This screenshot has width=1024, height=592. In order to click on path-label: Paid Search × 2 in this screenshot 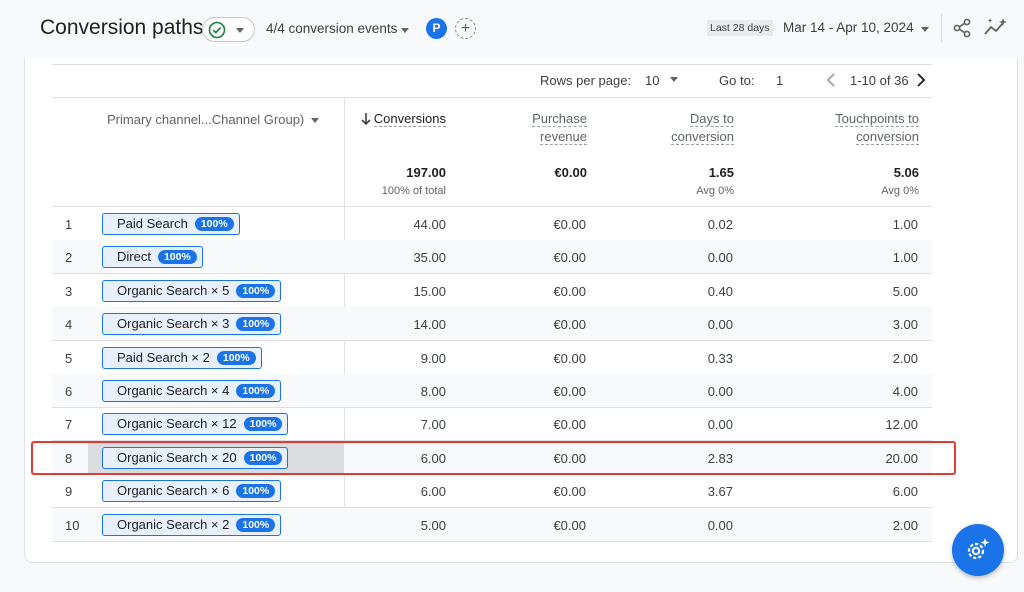, I will do `click(163, 357)`.